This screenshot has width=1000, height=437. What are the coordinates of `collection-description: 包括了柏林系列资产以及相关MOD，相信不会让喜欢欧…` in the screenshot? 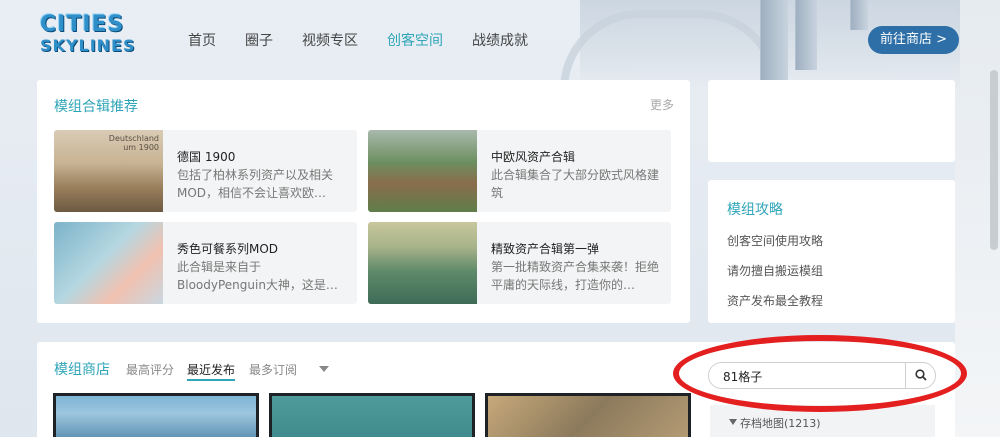 It's located at (255, 184).